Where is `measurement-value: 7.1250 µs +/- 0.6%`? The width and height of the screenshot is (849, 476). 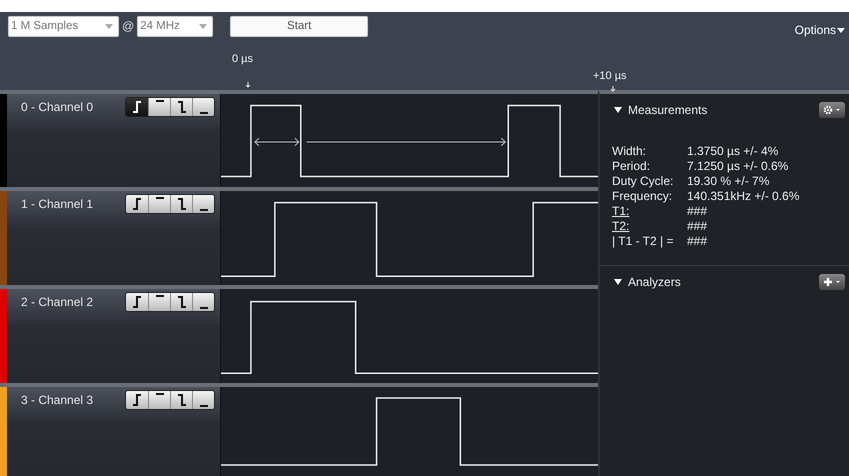 measurement-value: 7.1250 µs +/- 0.6% is located at coordinates (738, 166).